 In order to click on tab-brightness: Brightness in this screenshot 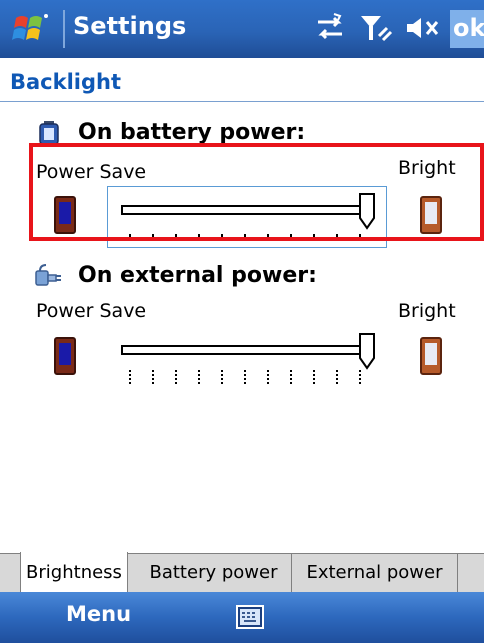, I will do `click(74, 572)`.